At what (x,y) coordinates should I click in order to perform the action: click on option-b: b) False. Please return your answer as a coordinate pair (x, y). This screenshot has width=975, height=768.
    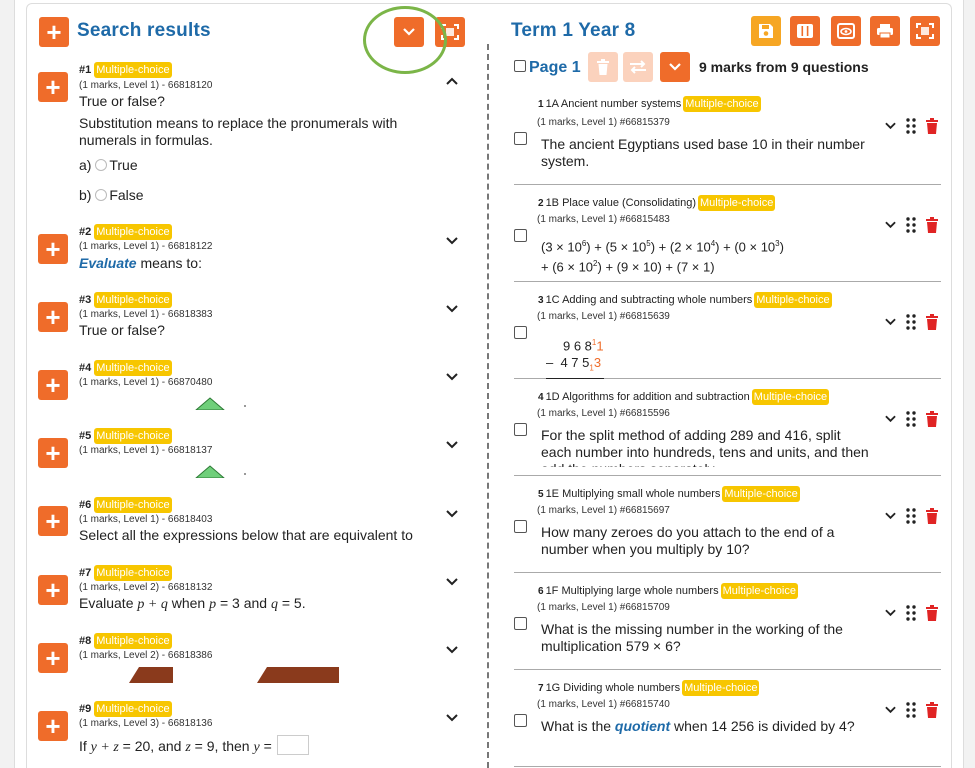
    Looking at the image, I should click on (111, 195).